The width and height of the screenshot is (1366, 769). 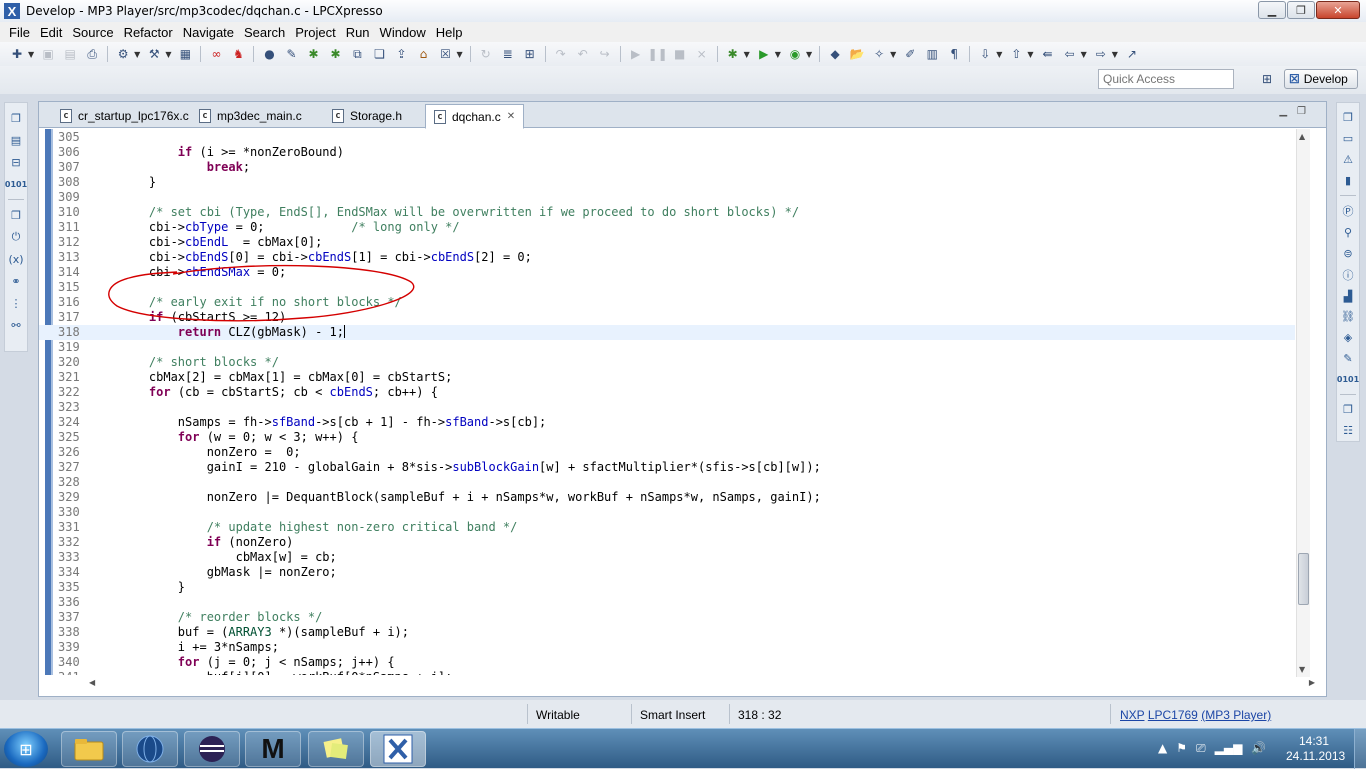 I want to click on power-icon: ⏻, so click(x=16, y=237).